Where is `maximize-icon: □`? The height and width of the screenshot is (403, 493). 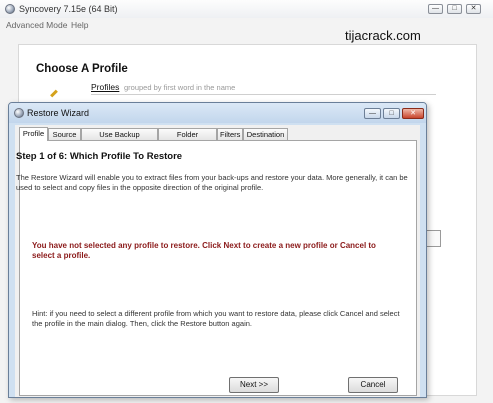
maximize-icon: □ is located at coordinates (454, 9).